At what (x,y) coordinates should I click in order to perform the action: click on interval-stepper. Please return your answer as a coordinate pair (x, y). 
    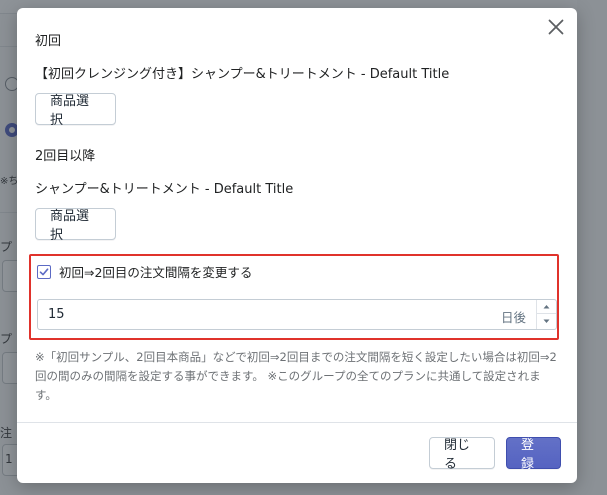
    Looking at the image, I should click on (546, 314).